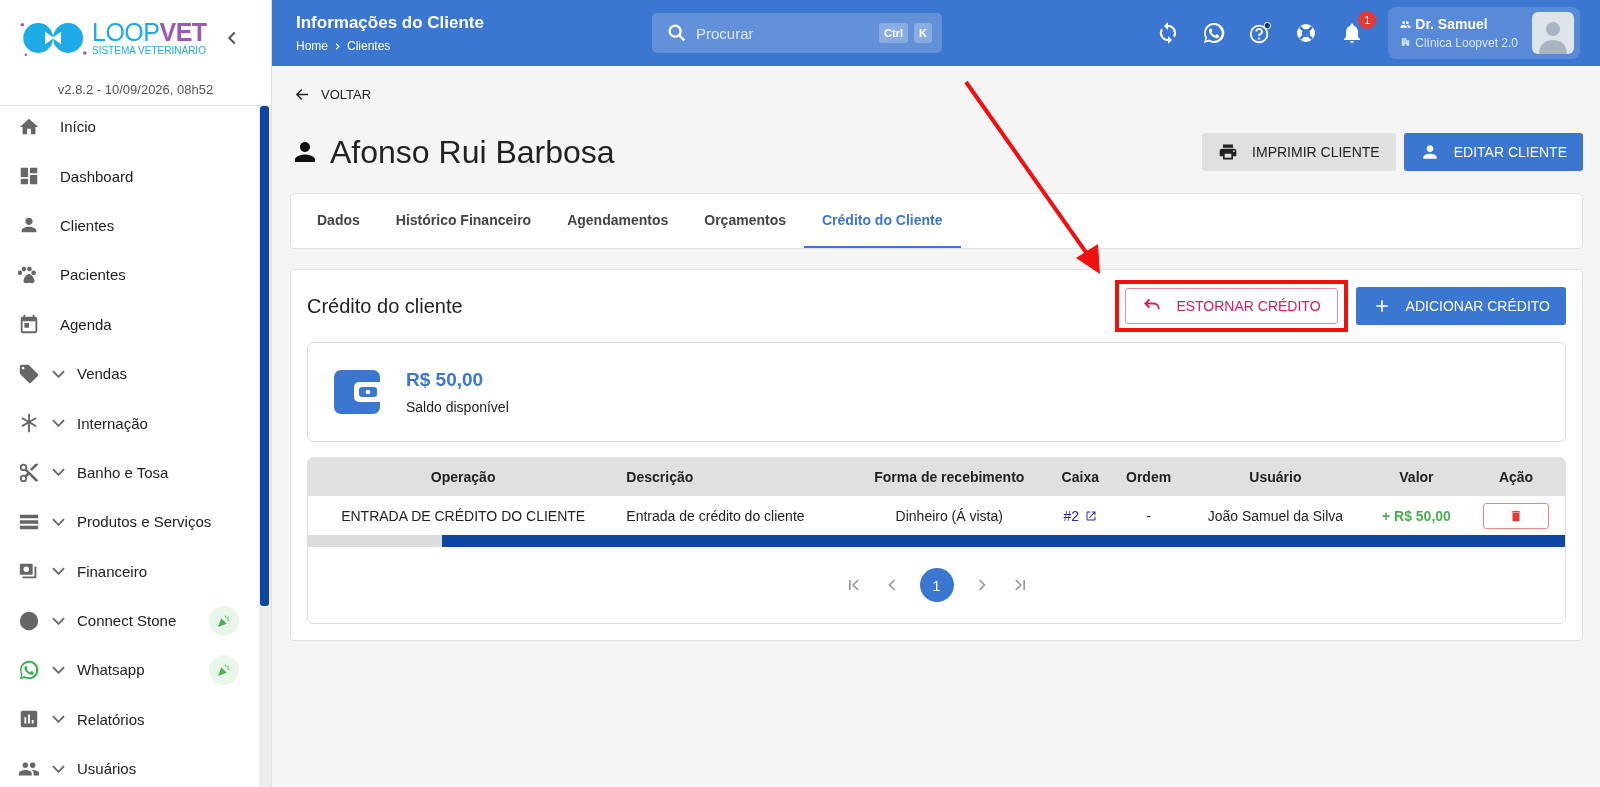  Describe the element at coordinates (445, 380) in the screenshot. I see `balance-amount: R$ 50,00` at that location.